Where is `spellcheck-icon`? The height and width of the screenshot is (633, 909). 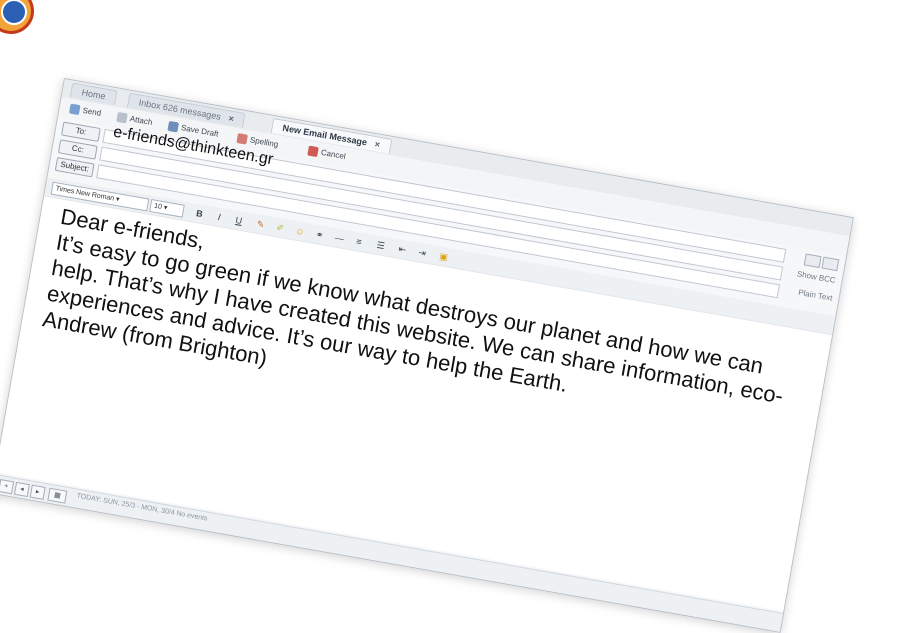 spellcheck-icon is located at coordinates (242, 138).